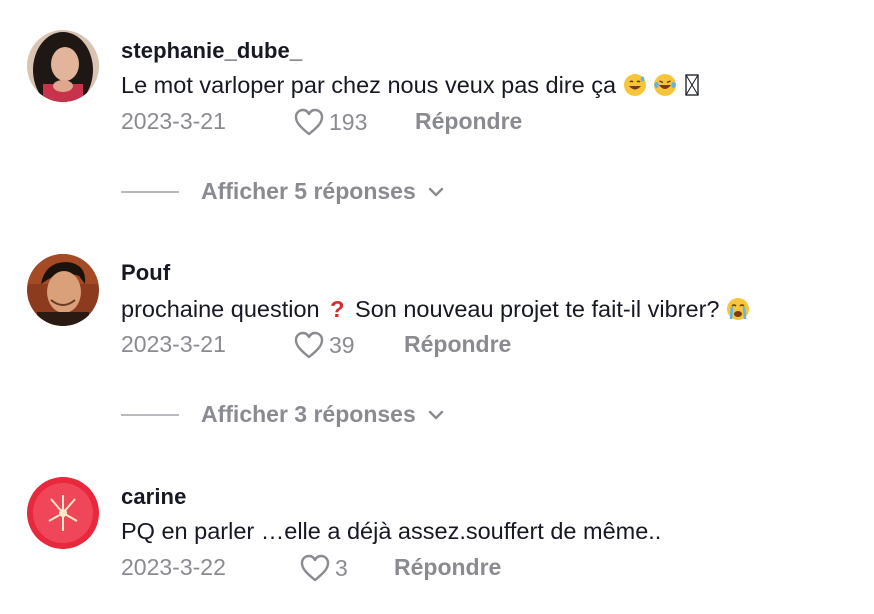 Image resolution: width=874 pixels, height=614 pixels. What do you see at coordinates (537, 309) in the screenshot?
I see `comment-text-after: Son nouveau projet te fait-il vibrer?` at bounding box center [537, 309].